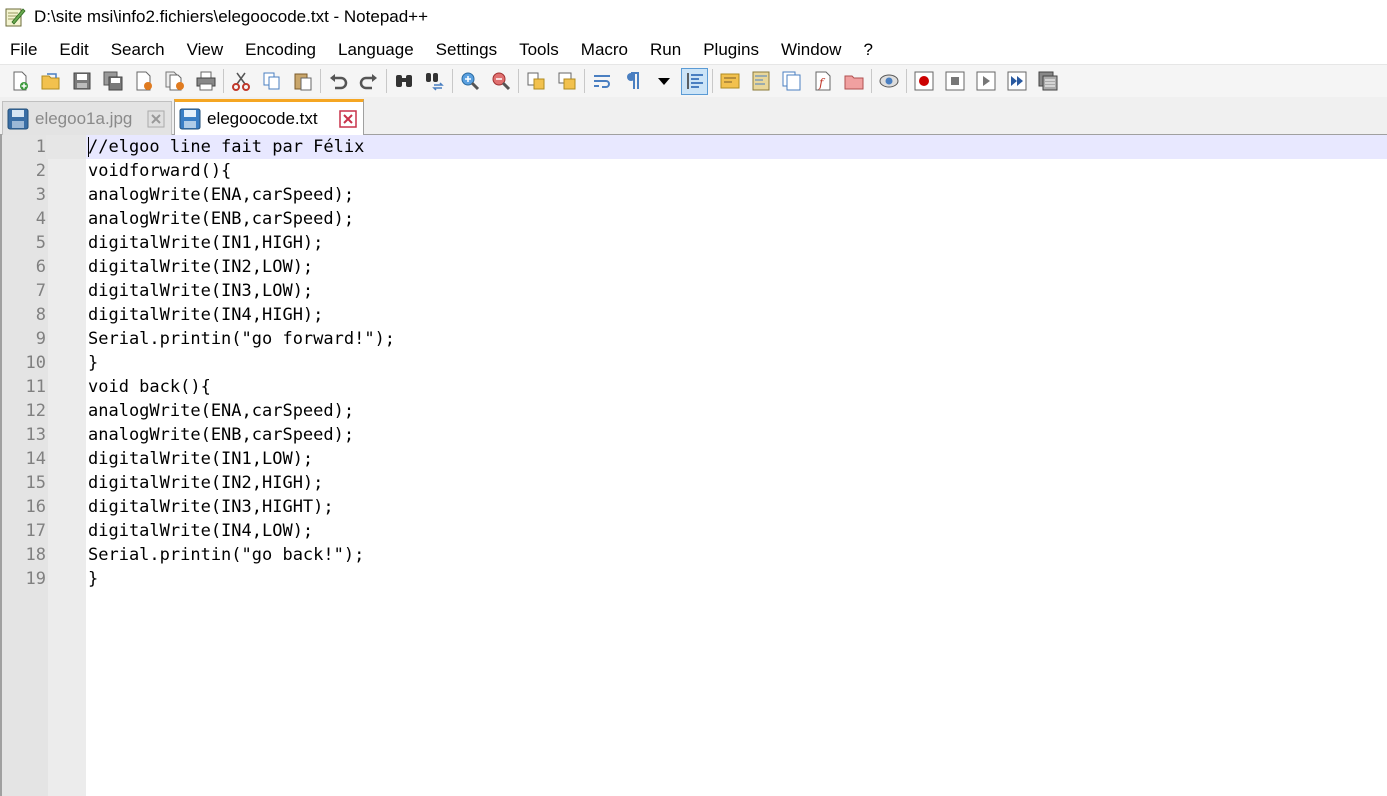  Describe the element at coordinates (174, 81) in the screenshot. I see `close-all-icon` at that location.